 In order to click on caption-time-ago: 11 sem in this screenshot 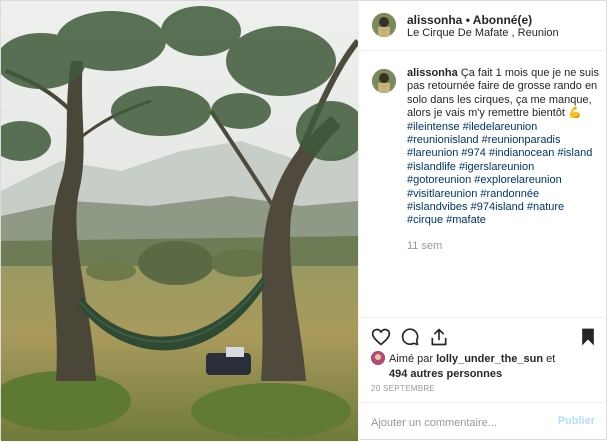, I will do `click(424, 246)`.